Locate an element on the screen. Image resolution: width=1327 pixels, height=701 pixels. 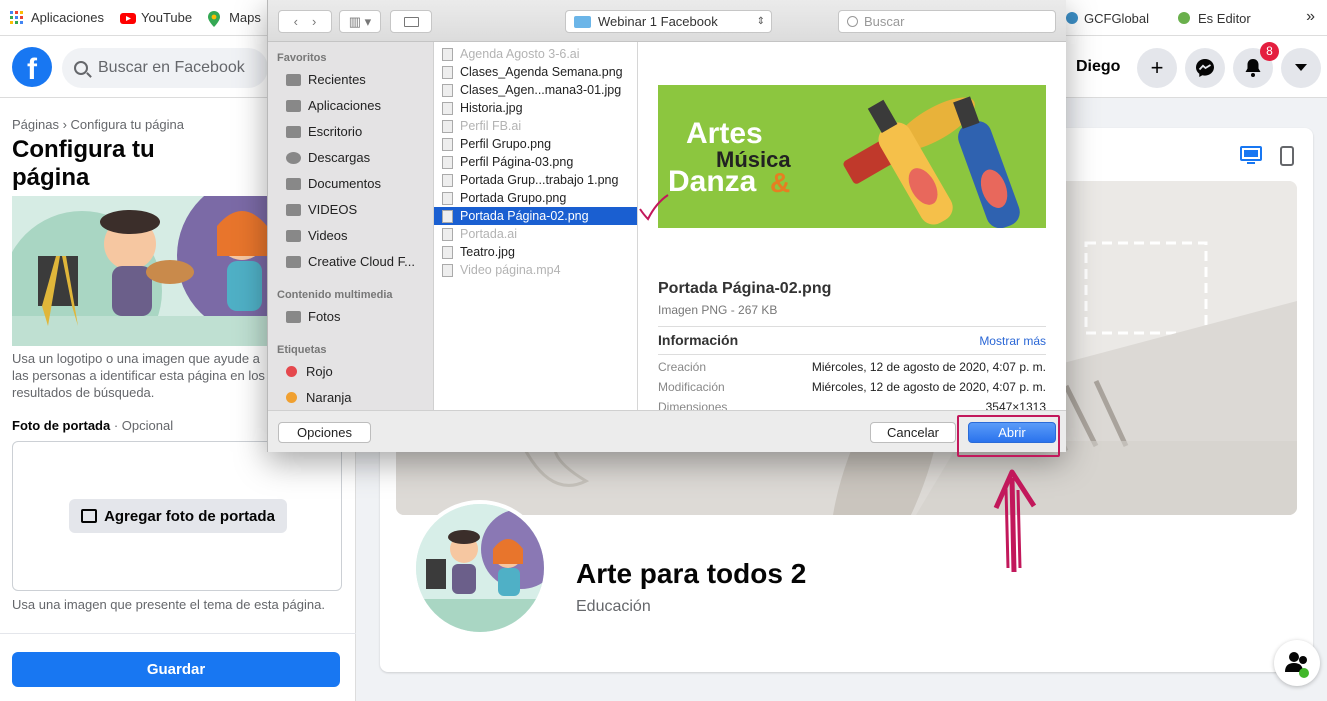
file-row: Video página.mp4 is located at coordinates (535, 270).